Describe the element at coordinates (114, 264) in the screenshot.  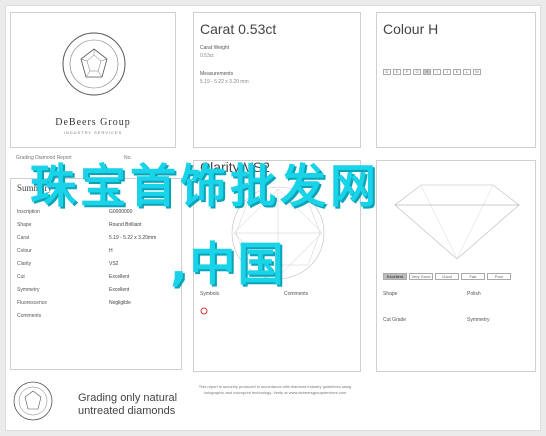
I see `row-value: VS2` at that location.